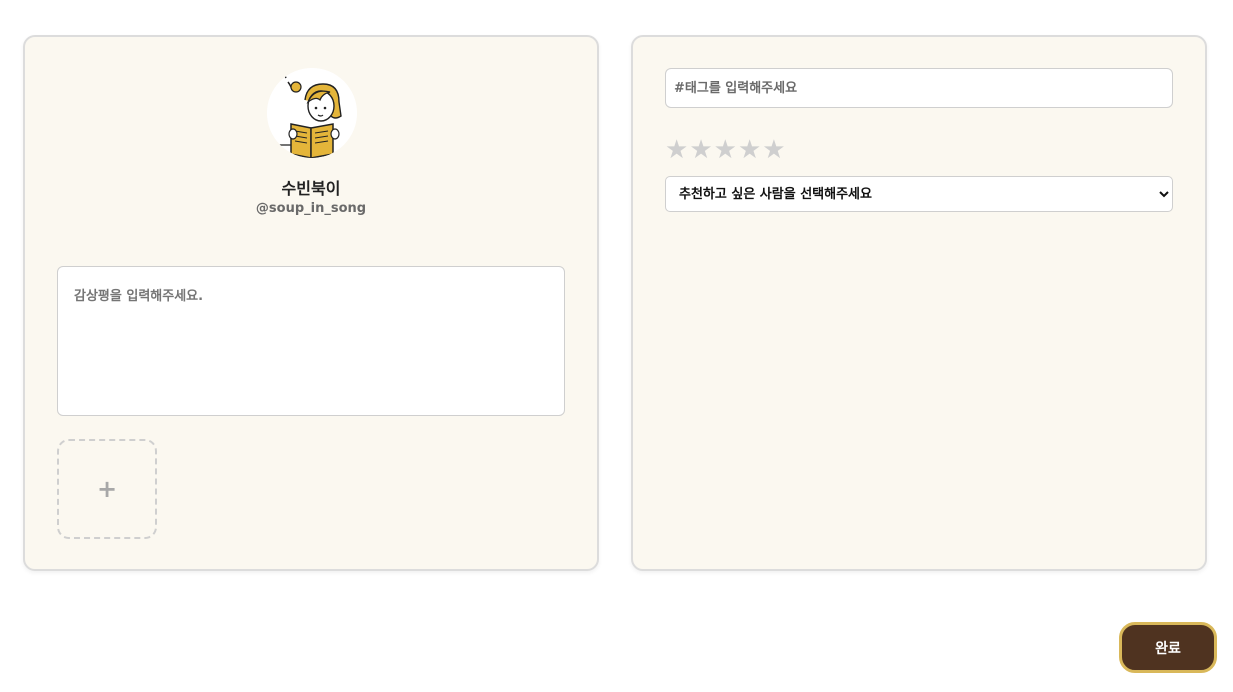  Describe the element at coordinates (919, 194) in the screenshot. I see `recommend-select: 추천하고 싶은 사람을 선택해주세요` at that location.